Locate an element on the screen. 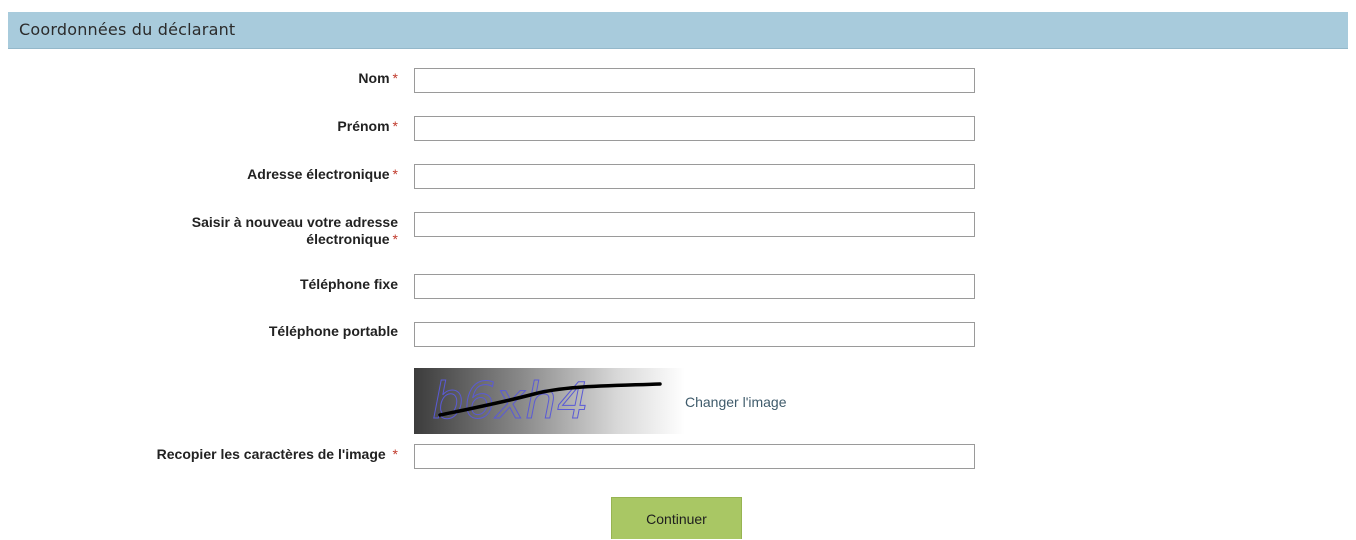  label-captcha: Recopier les caractères de l'image * is located at coordinates (277, 454).